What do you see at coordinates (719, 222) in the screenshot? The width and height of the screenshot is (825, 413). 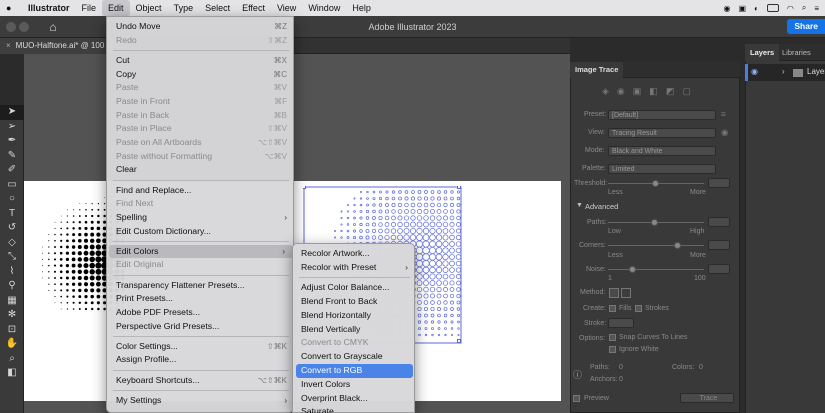 I see `paths-value` at bounding box center [719, 222].